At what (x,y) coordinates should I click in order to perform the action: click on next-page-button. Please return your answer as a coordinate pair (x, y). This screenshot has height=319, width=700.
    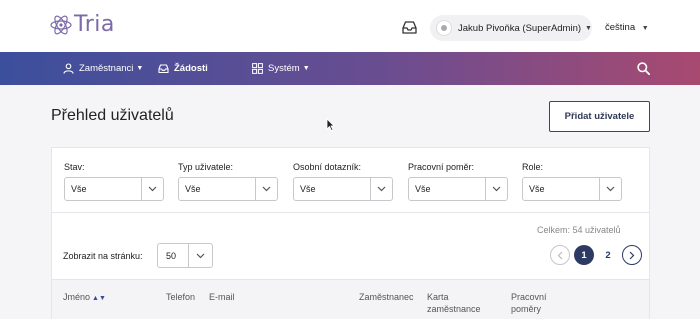
    Looking at the image, I should click on (632, 255).